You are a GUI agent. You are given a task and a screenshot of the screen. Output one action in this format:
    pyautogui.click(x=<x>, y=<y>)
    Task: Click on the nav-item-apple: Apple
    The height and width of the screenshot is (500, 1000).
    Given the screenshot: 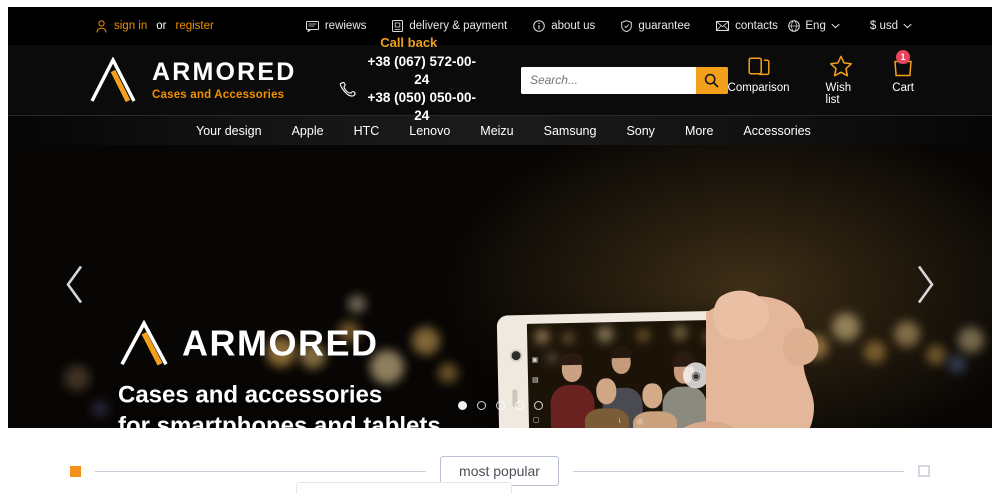 What is the action you would take?
    pyautogui.click(x=308, y=131)
    